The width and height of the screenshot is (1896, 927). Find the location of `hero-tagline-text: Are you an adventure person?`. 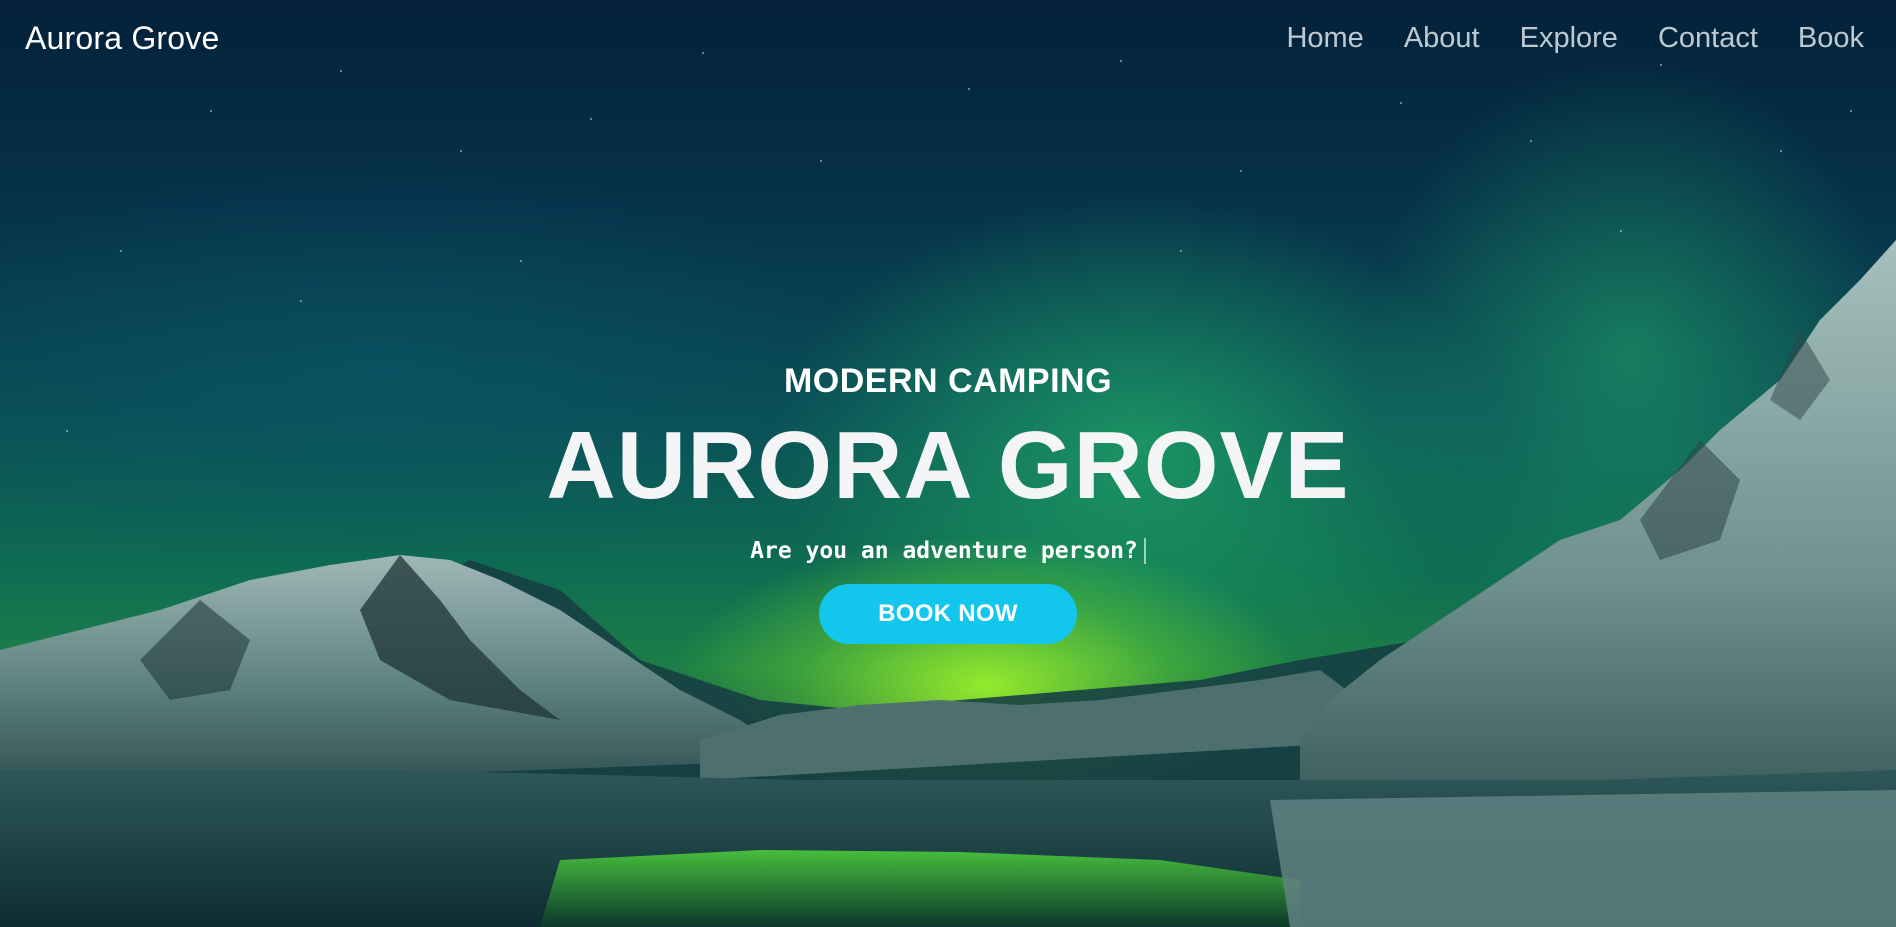

hero-tagline-text: Are you an adventure person? is located at coordinates (944, 551).